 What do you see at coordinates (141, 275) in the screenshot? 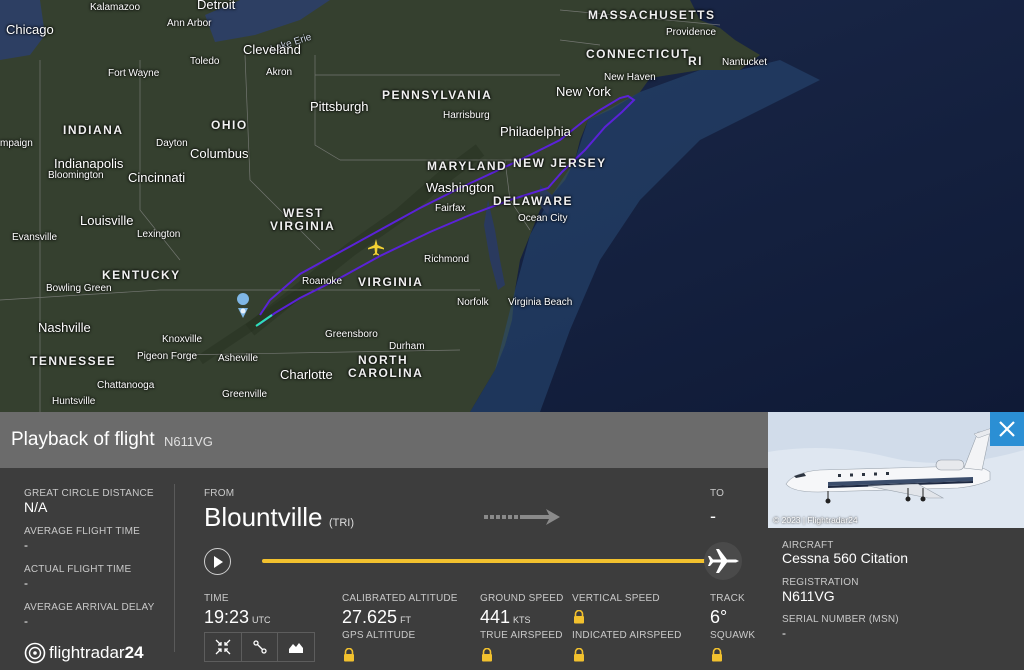
I see `map-state-label: KENTUCKY` at bounding box center [141, 275].